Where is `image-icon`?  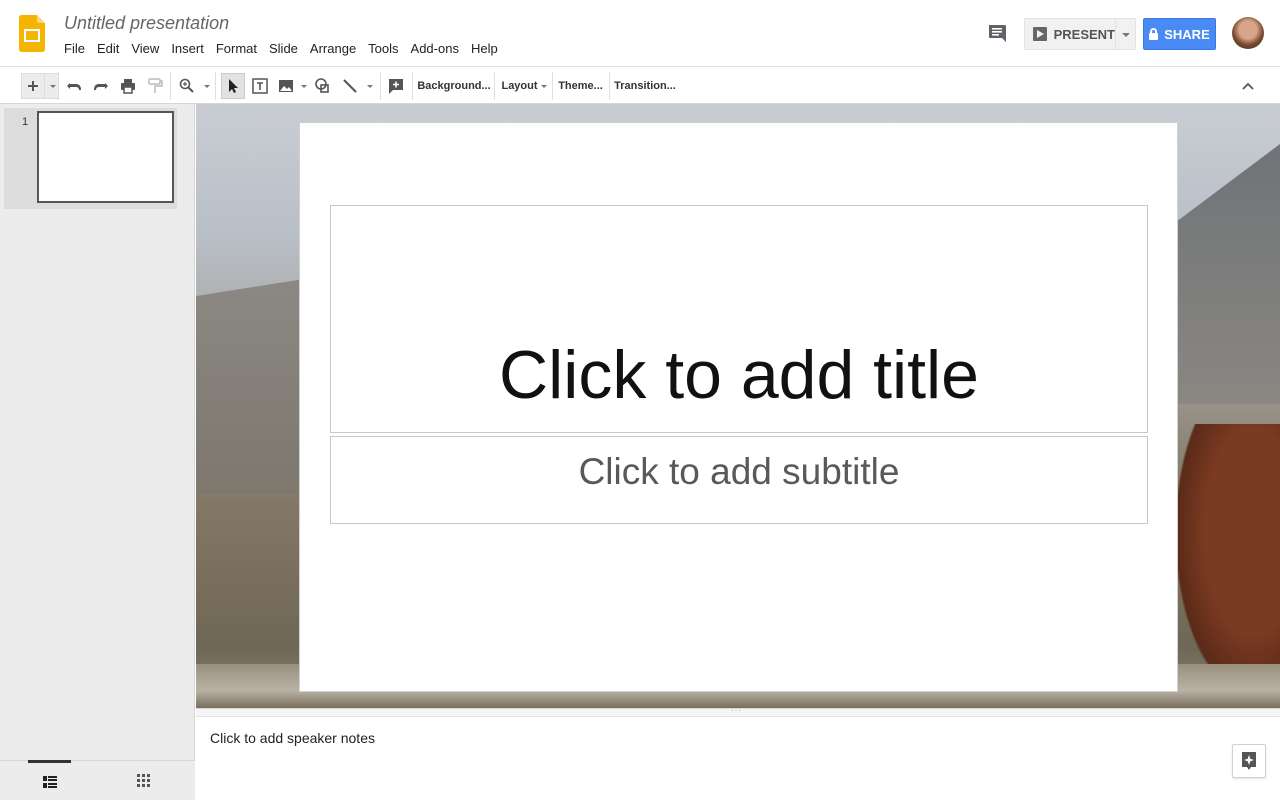
image-icon is located at coordinates (286, 86).